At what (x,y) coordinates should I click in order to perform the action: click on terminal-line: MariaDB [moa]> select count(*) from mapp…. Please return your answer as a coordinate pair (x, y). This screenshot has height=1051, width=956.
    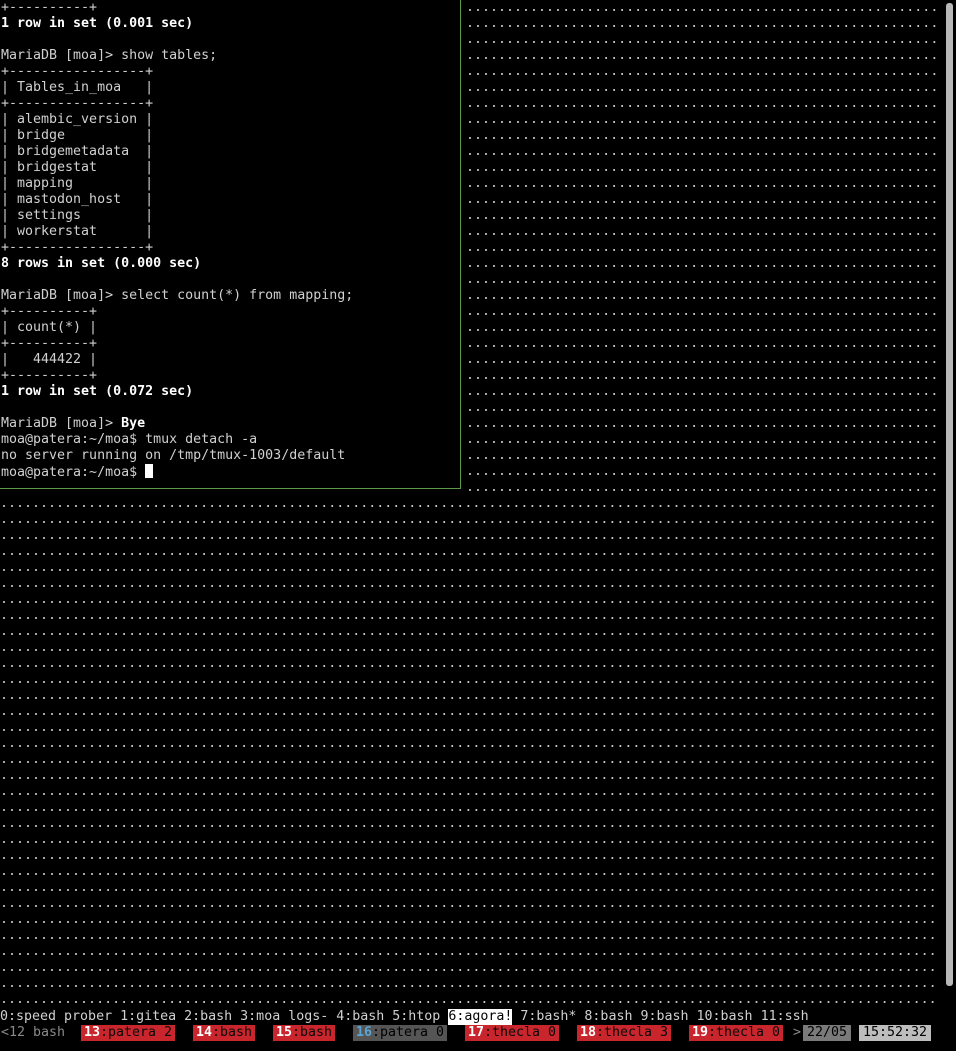
    Looking at the image, I should click on (230, 296).